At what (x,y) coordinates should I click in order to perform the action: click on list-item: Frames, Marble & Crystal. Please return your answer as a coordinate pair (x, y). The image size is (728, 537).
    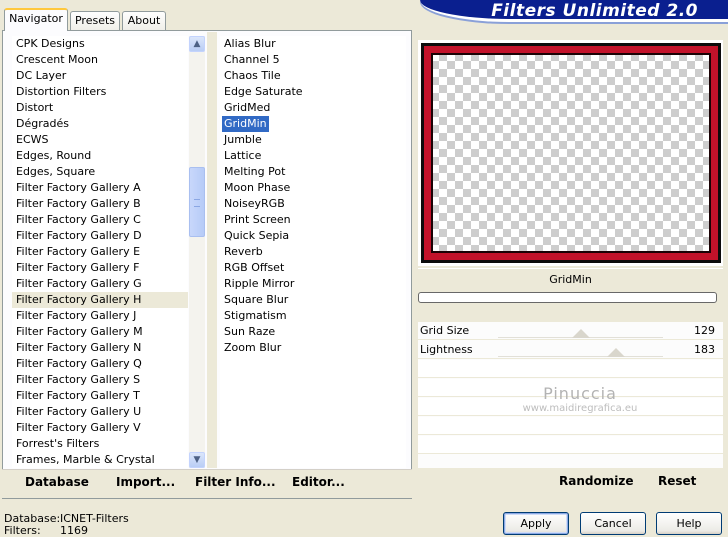
    Looking at the image, I should click on (100, 460).